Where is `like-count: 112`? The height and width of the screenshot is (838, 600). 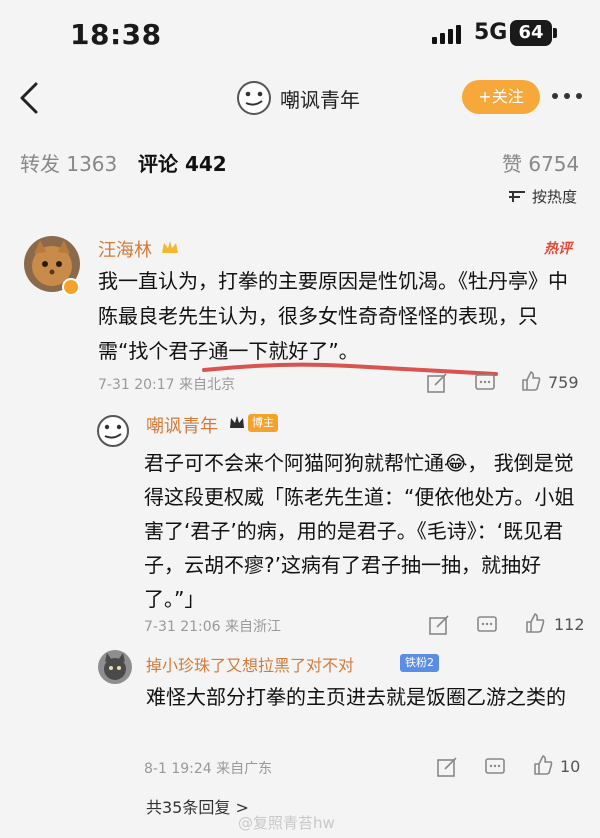 like-count: 112 is located at coordinates (569, 624).